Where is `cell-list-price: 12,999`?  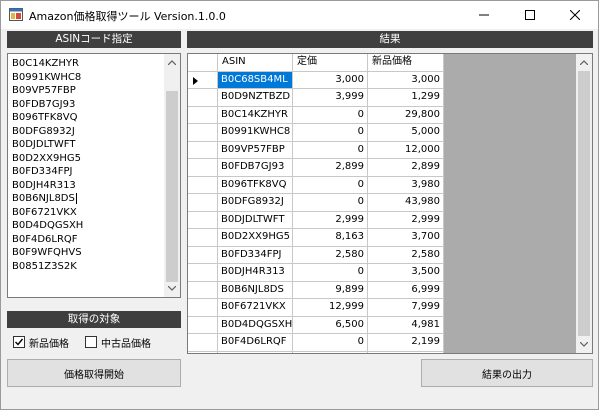
cell-list-price: 12,999 is located at coordinates (330, 308).